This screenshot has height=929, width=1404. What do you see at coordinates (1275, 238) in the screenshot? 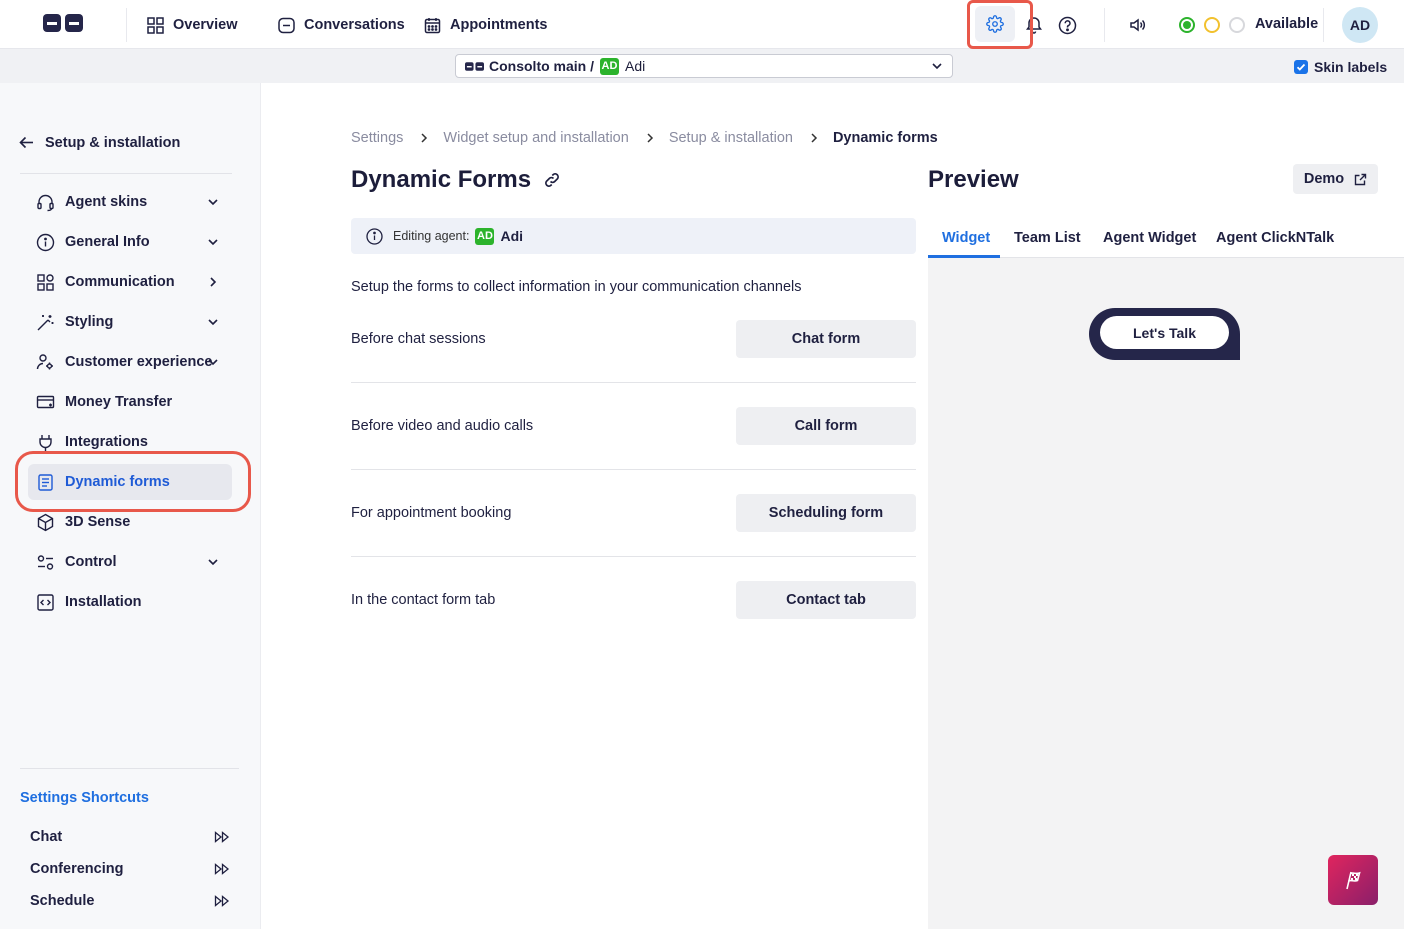
I see `tab-agent-clickntalk: Agent ClickNTalk` at bounding box center [1275, 238].